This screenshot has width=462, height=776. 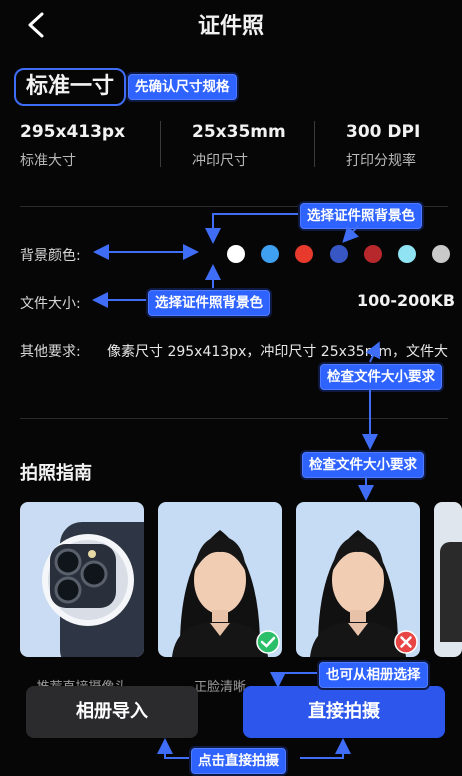 What do you see at coordinates (56, 473) in the screenshot?
I see `guide-title: 拍照指南` at bounding box center [56, 473].